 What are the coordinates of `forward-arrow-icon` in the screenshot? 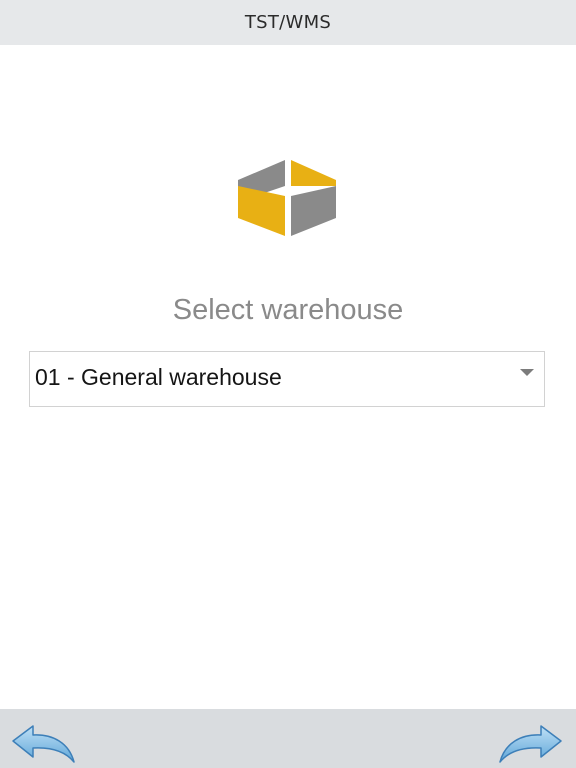 It's located at (530, 744).